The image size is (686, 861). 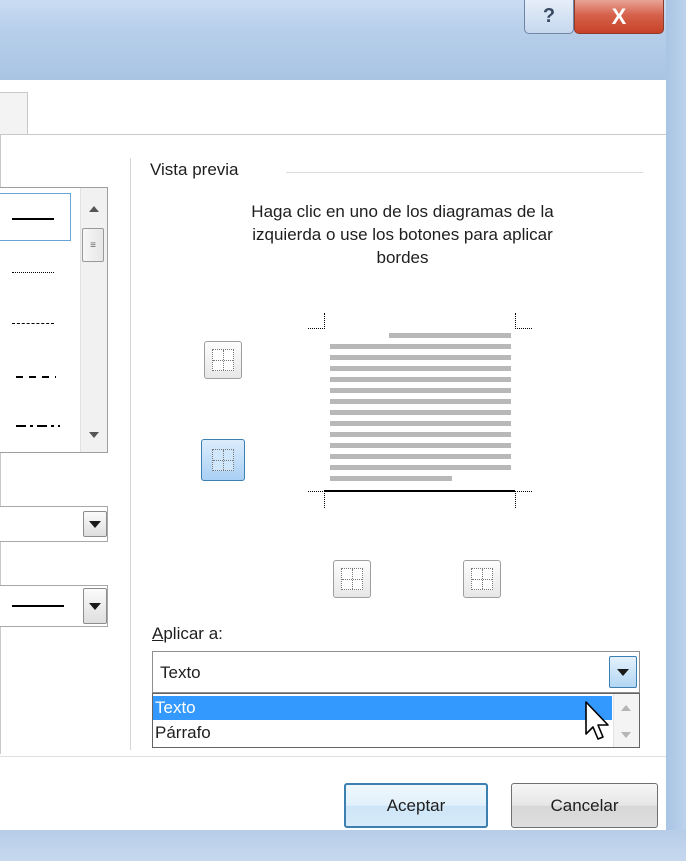 I want to click on help-button: ?, so click(x=549, y=17).